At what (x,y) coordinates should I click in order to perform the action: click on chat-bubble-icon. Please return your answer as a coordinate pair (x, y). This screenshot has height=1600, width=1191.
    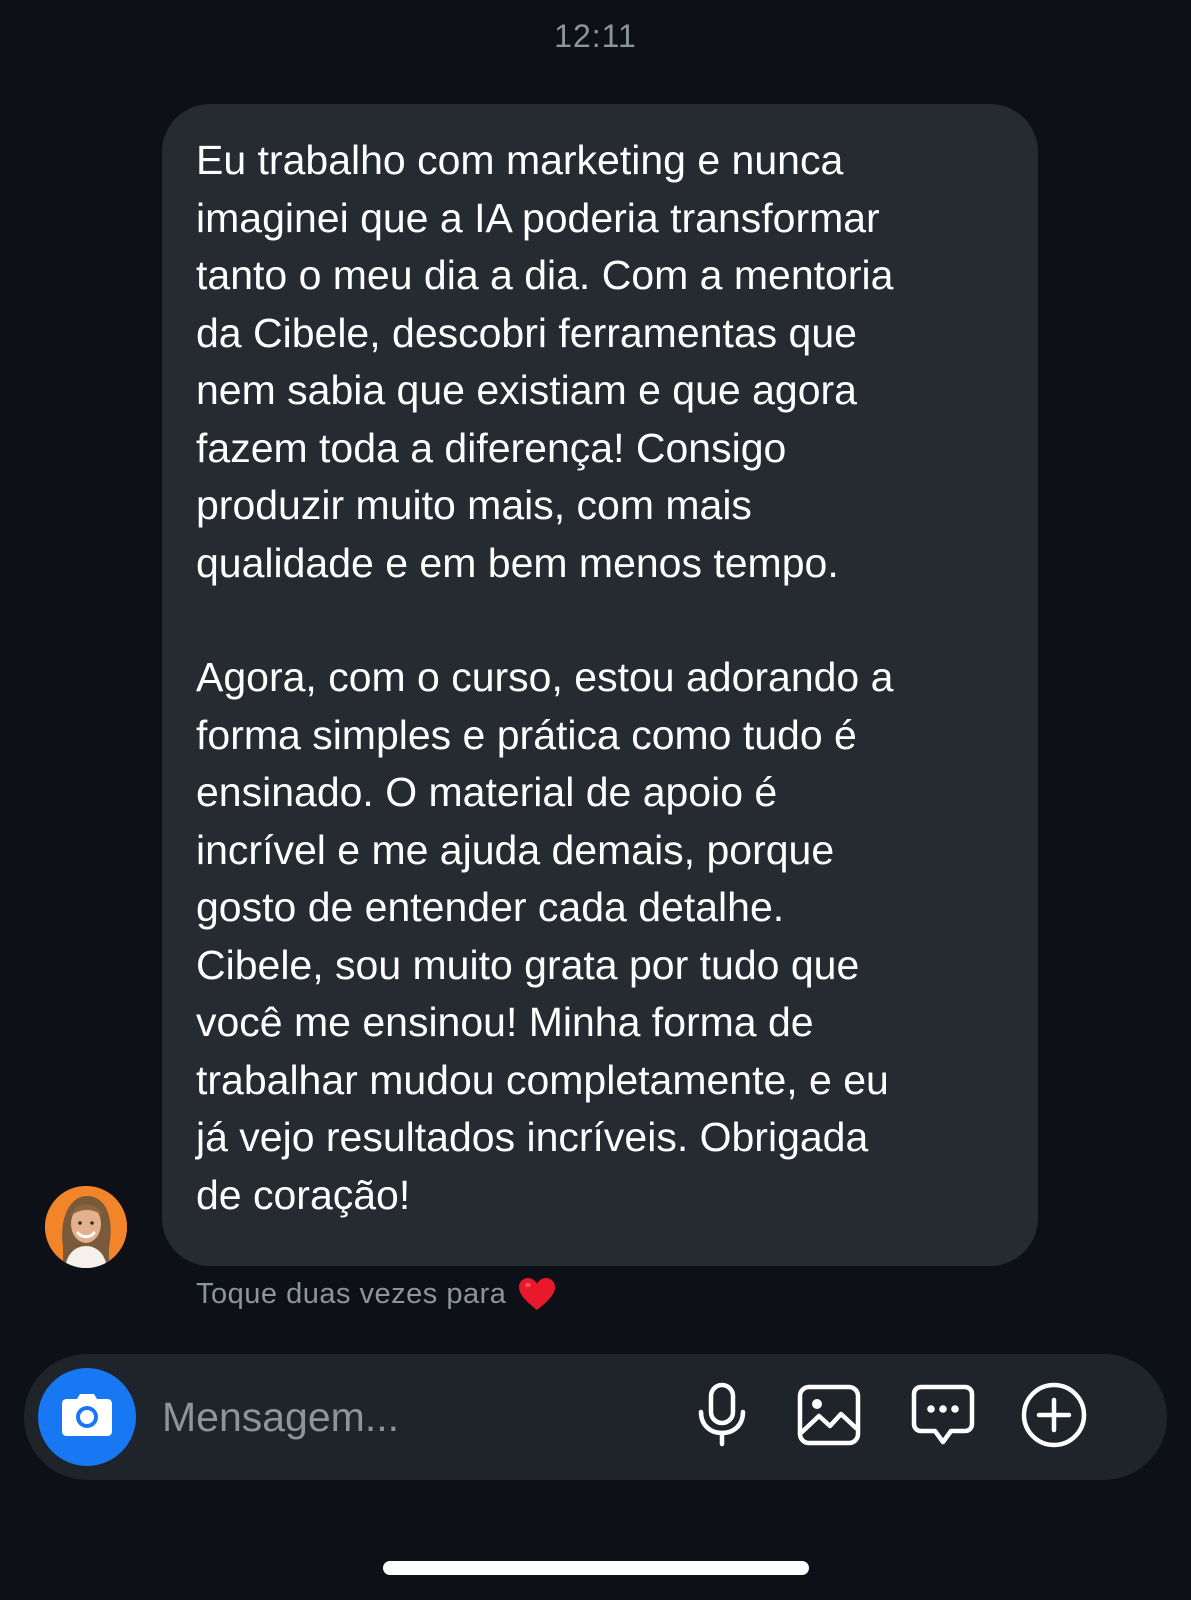
    Looking at the image, I should click on (943, 1417).